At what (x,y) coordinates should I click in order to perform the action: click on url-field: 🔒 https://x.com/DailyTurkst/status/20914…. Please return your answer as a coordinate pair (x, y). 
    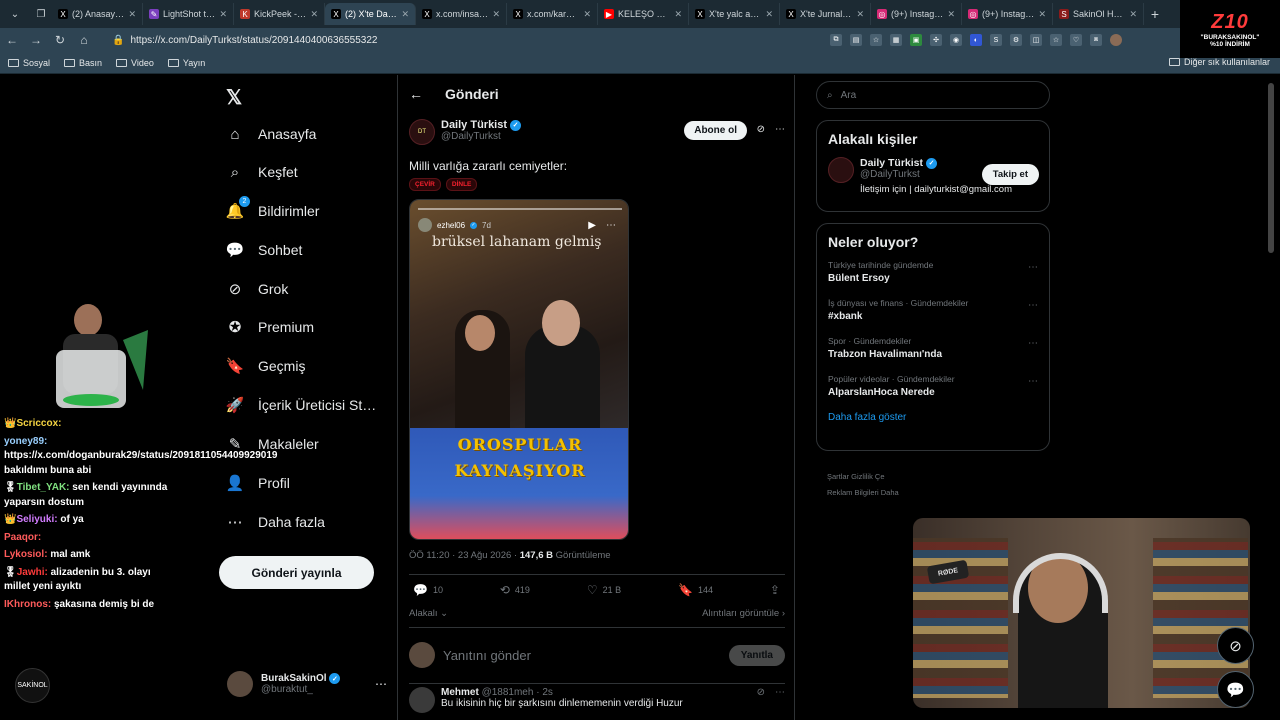
    Looking at the image, I should click on (454, 40).